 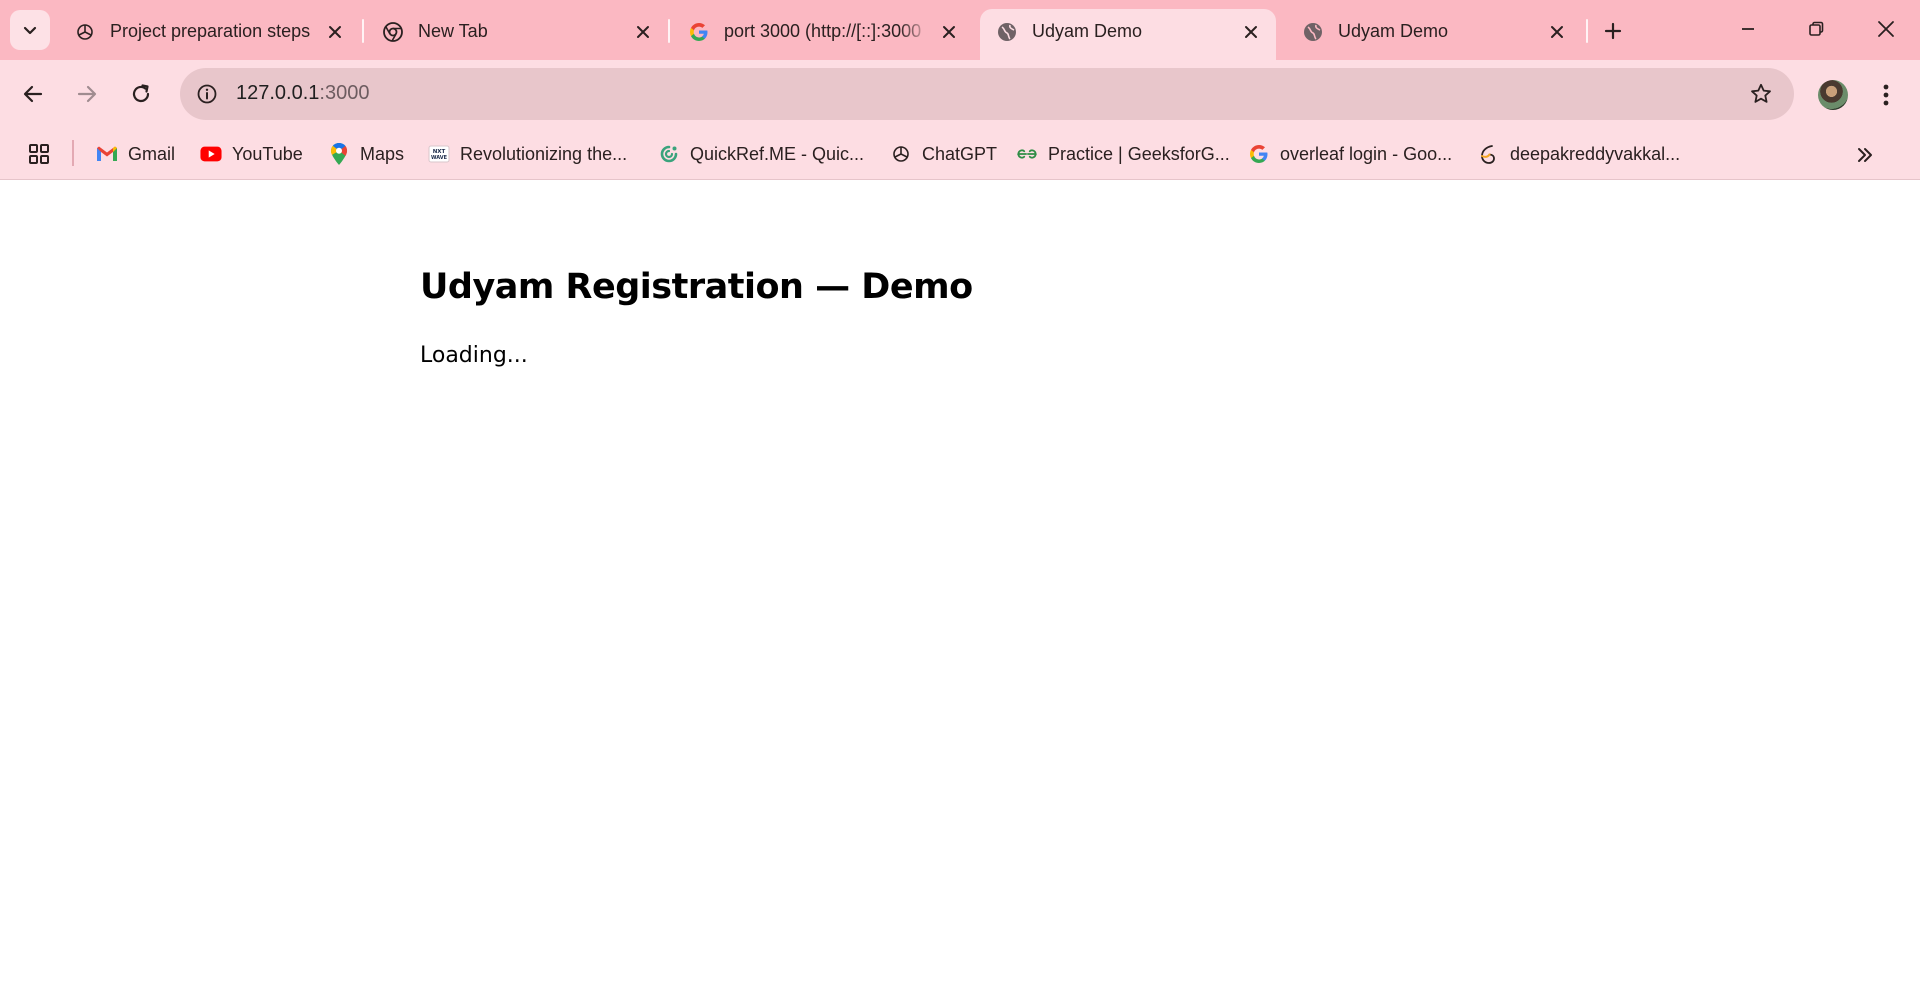 What do you see at coordinates (439, 158) in the screenshot?
I see `svg-text: WAVE` at bounding box center [439, 158].